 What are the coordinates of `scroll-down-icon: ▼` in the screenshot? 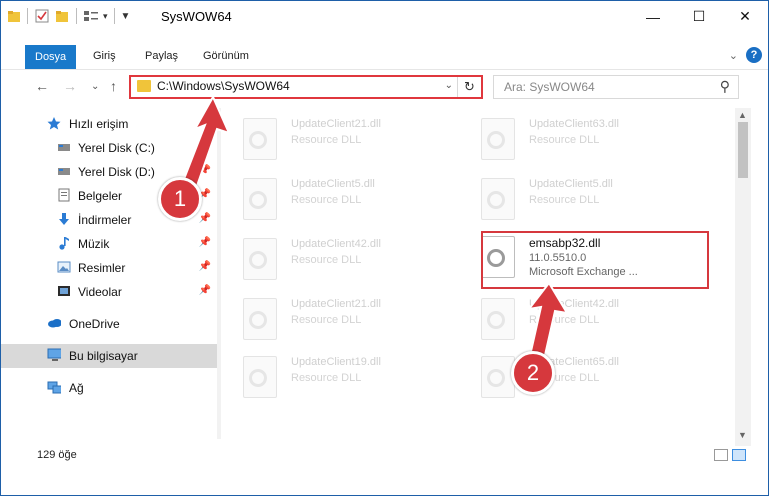 It's located at (742, 435).